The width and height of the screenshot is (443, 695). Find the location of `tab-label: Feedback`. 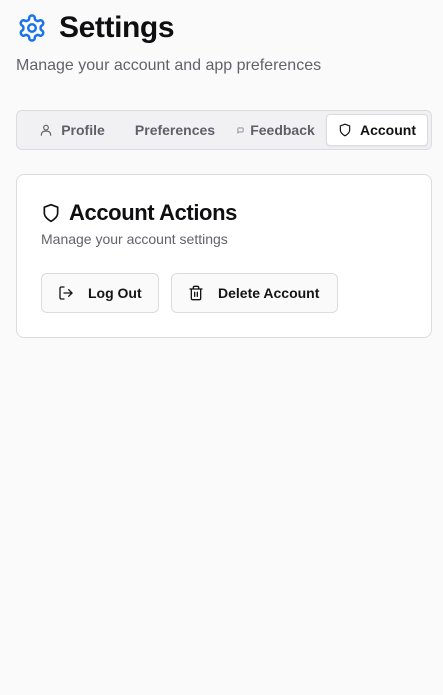

tab-label: Feedback is located at coordinates (282, 130).